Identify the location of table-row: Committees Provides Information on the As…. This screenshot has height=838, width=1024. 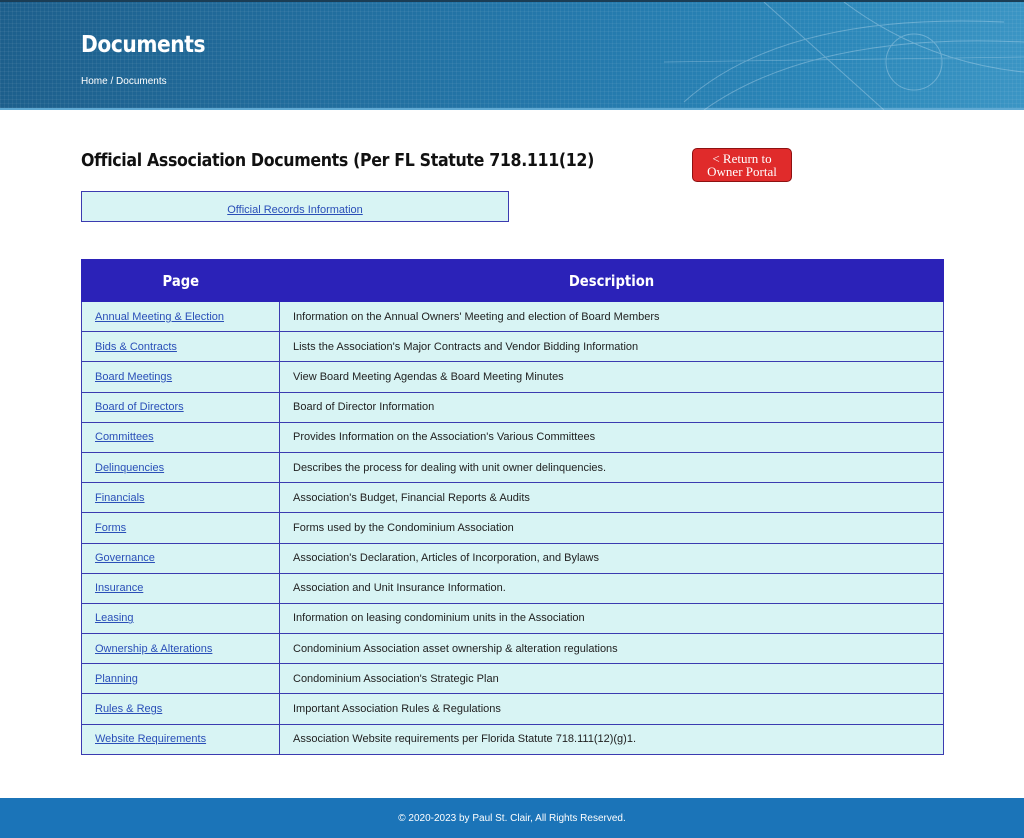
(512, 437).